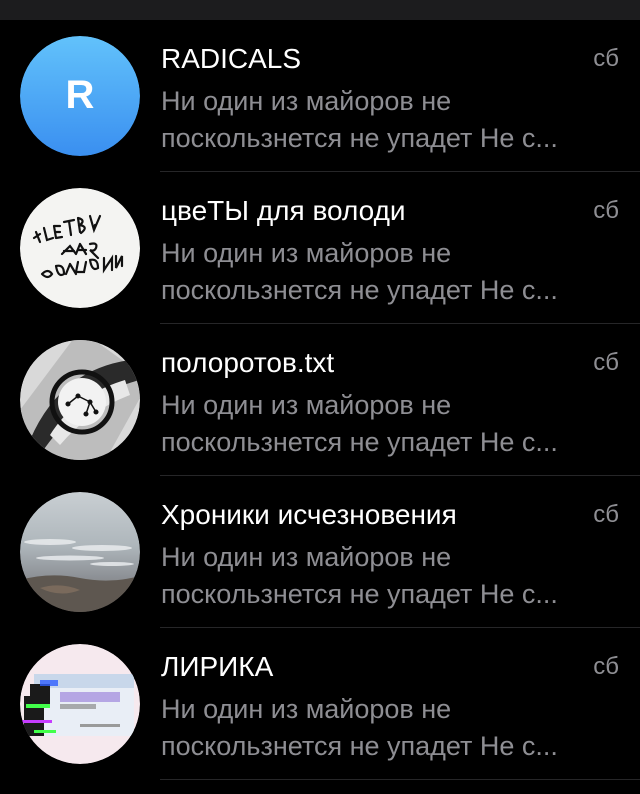  I want to click on sea-photo-icon, so click(80, 552).